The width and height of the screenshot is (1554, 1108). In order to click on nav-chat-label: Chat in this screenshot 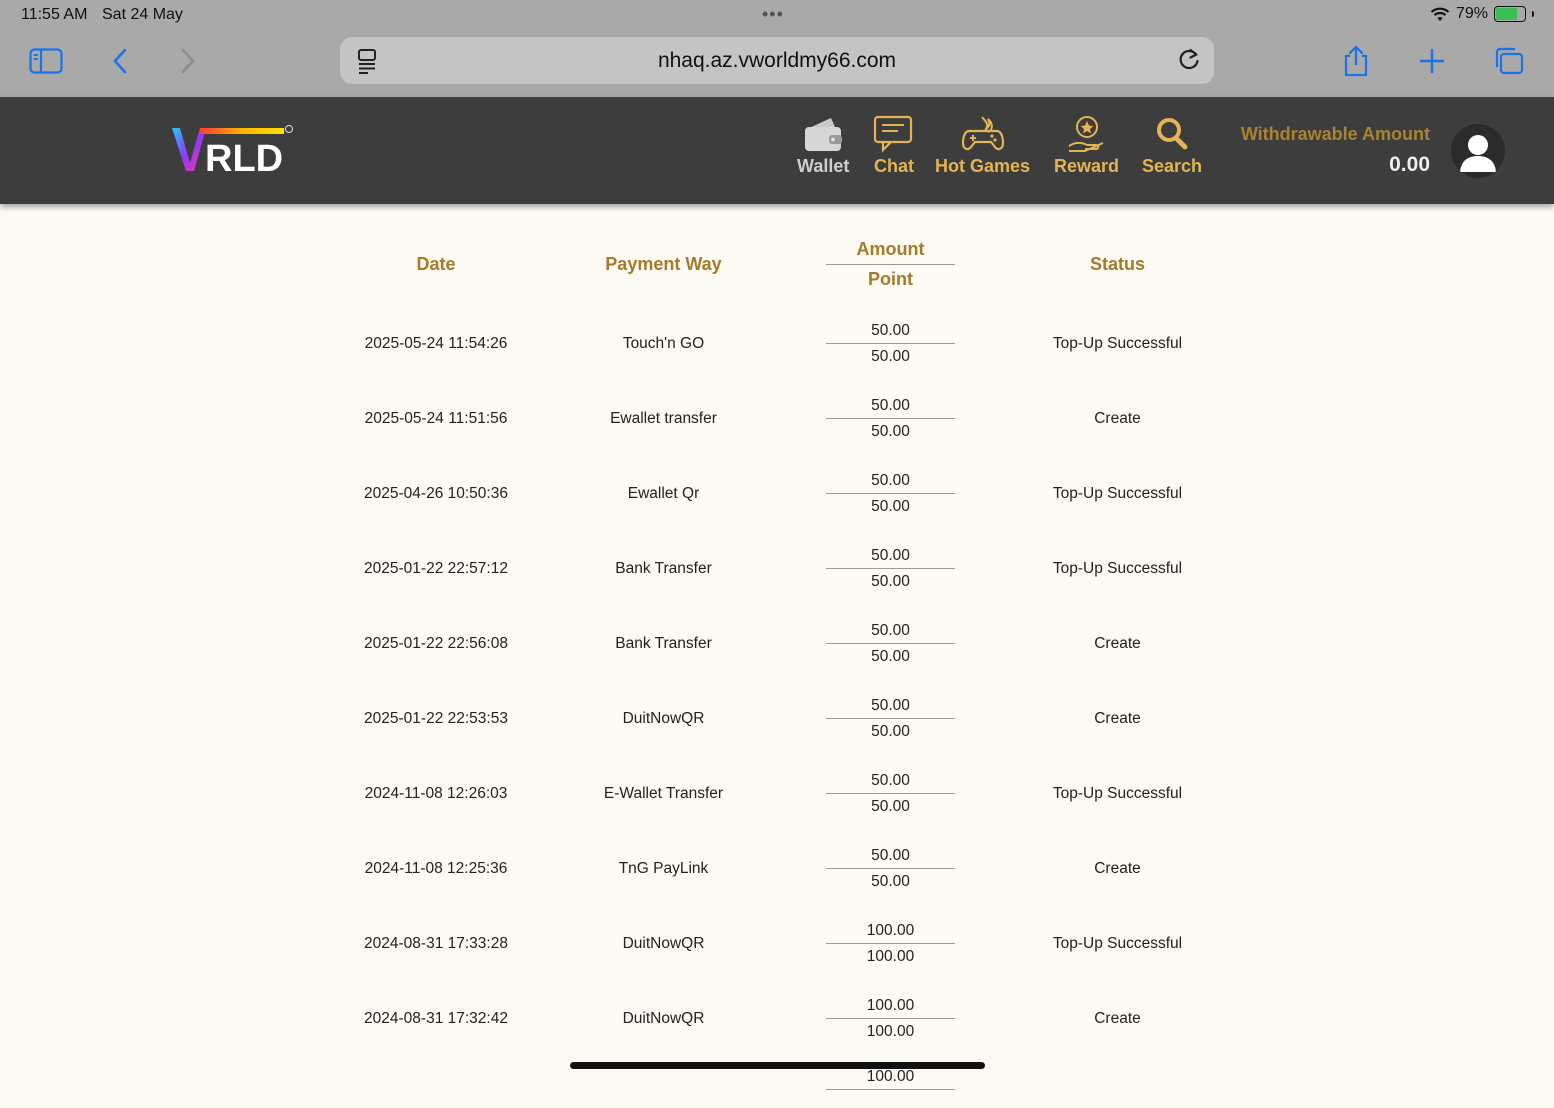, I will do `click(894, 166)`.